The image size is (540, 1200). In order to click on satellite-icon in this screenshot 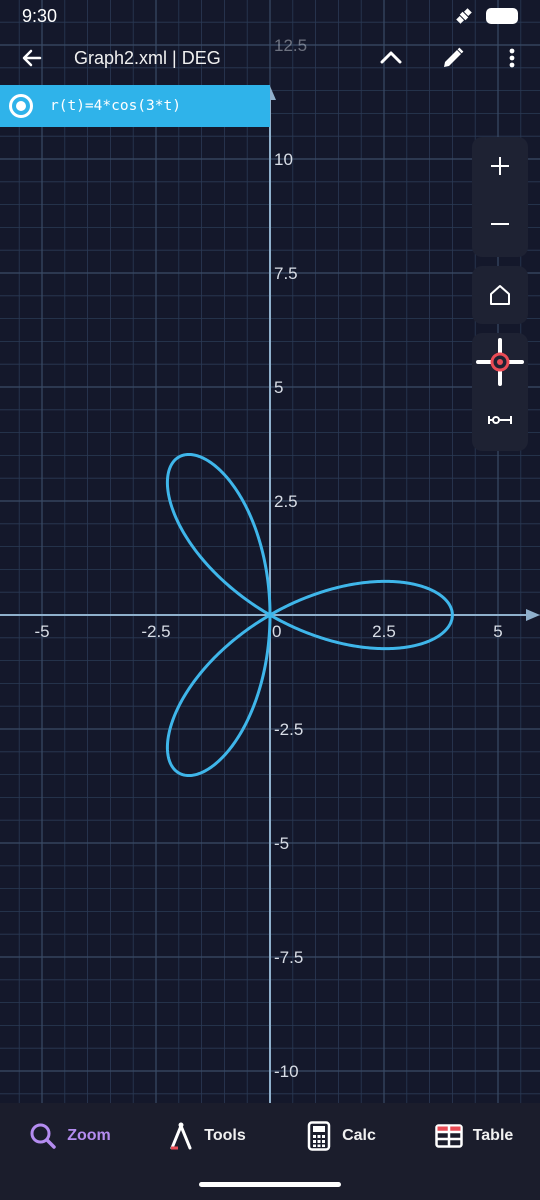, I will do `click(464, 16)`.